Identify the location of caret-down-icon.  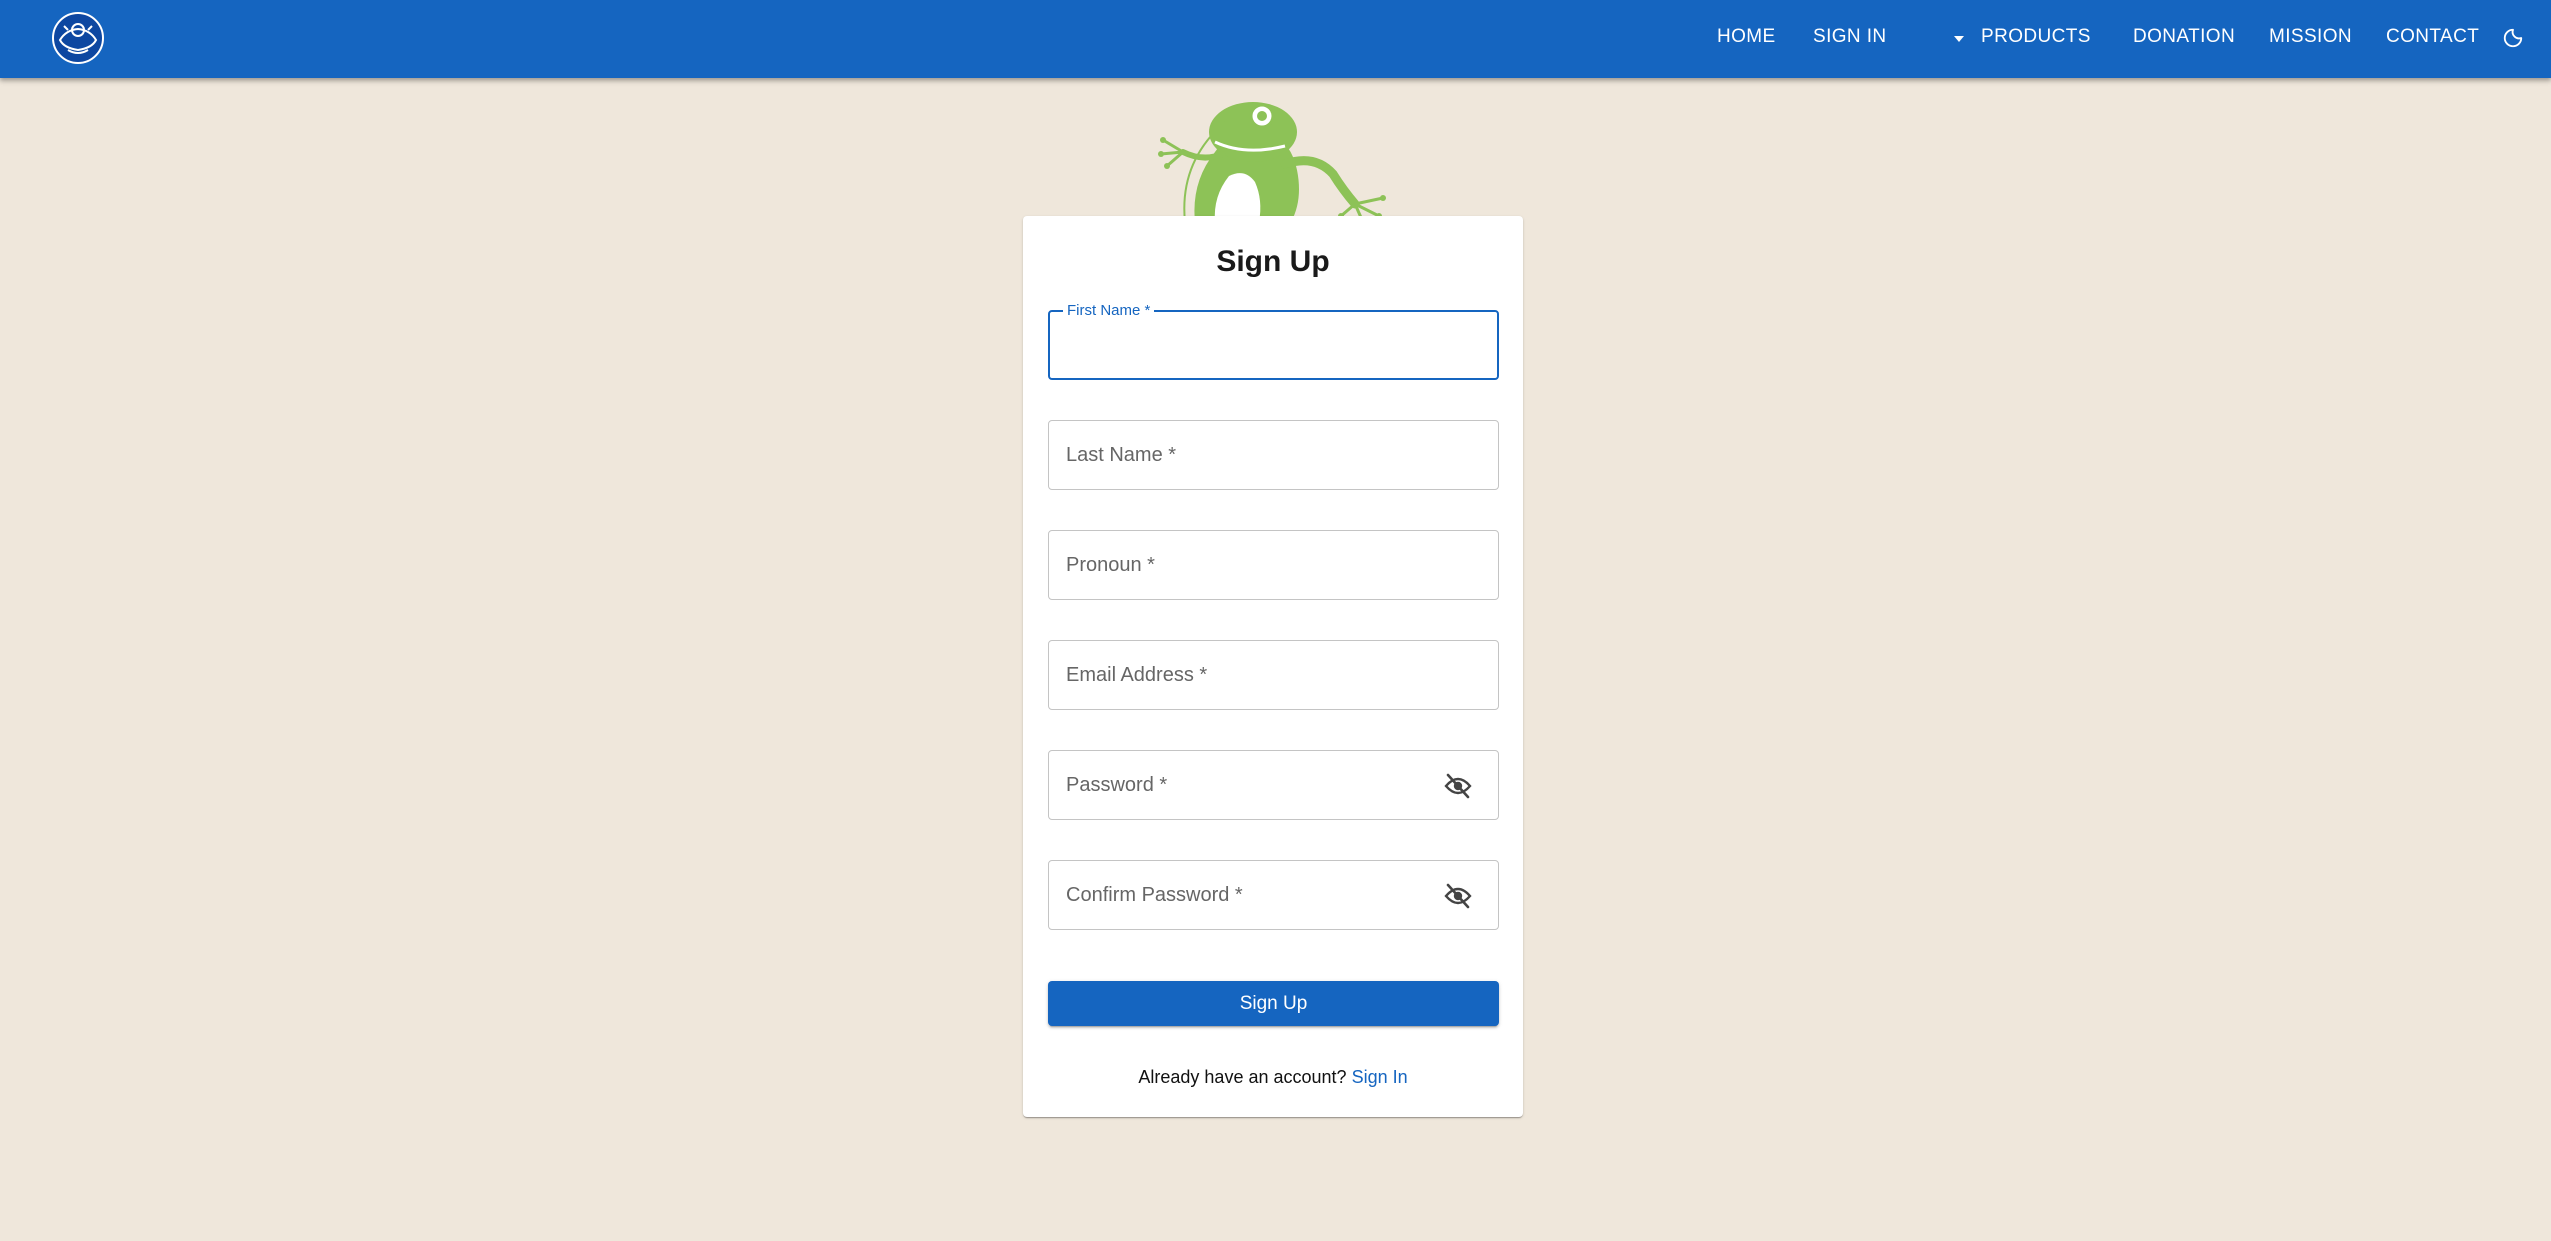
(1959, 39).